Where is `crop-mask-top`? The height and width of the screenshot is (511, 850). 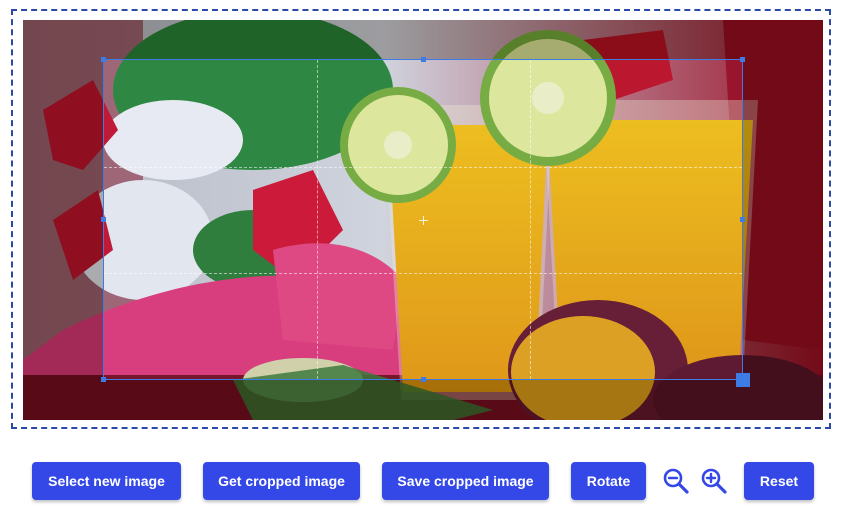 crop-mask-top is located at coordinates (423, 39).